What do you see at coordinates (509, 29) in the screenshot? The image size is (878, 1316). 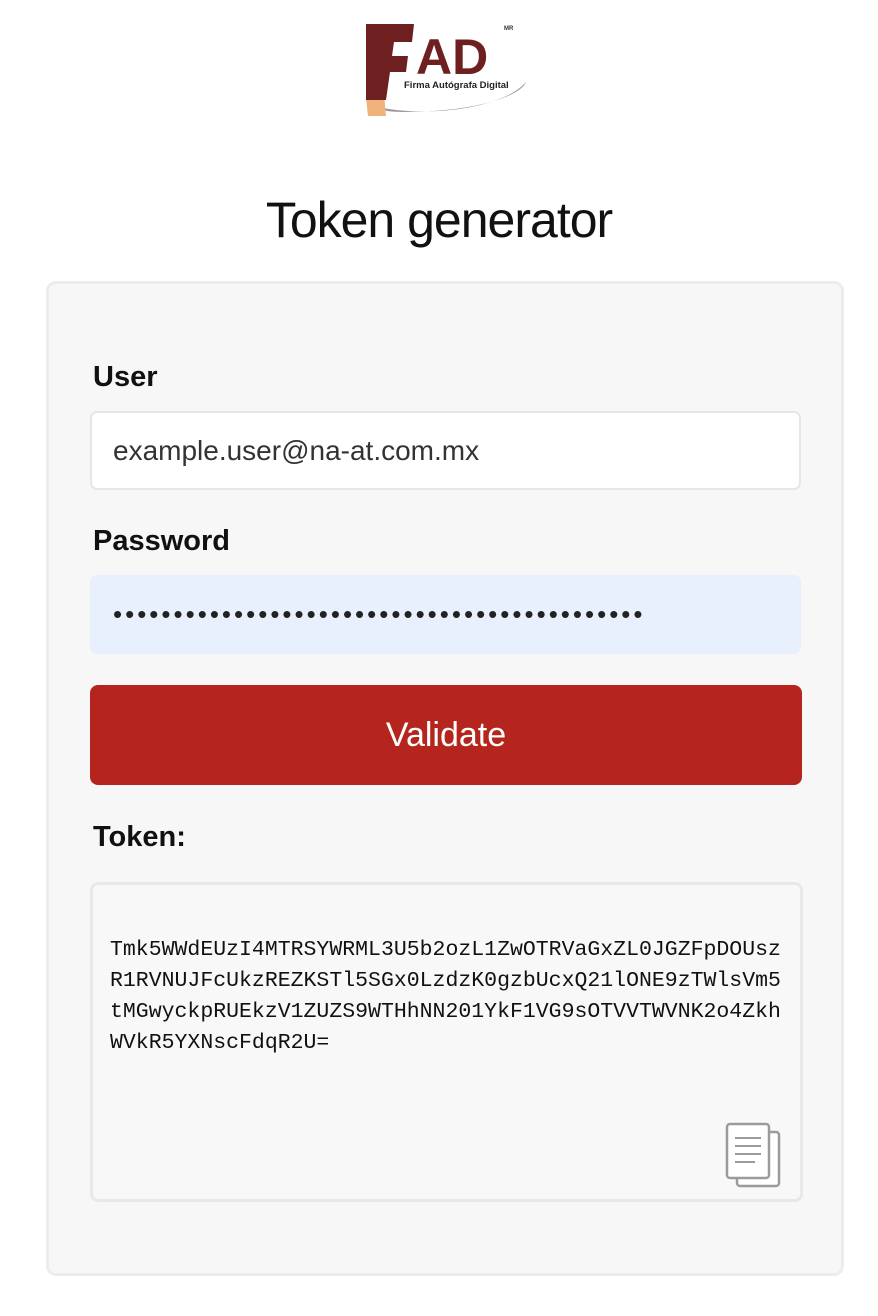 I see `svg-text: MR` at bounding box center [509, 29].